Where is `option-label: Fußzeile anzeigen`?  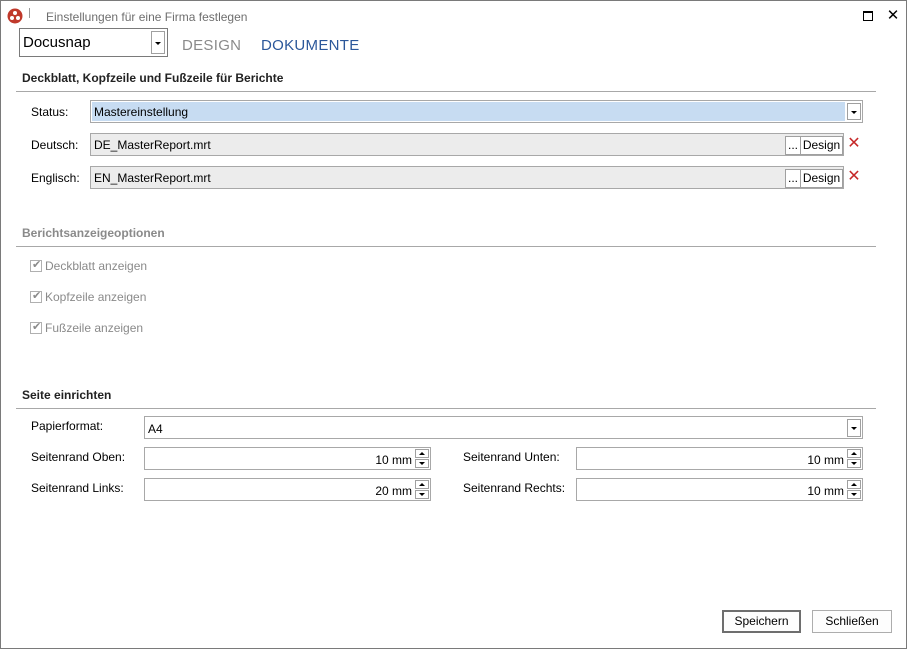
option-label: Fußzeile anzeigen is located at coordinates (94, 328).